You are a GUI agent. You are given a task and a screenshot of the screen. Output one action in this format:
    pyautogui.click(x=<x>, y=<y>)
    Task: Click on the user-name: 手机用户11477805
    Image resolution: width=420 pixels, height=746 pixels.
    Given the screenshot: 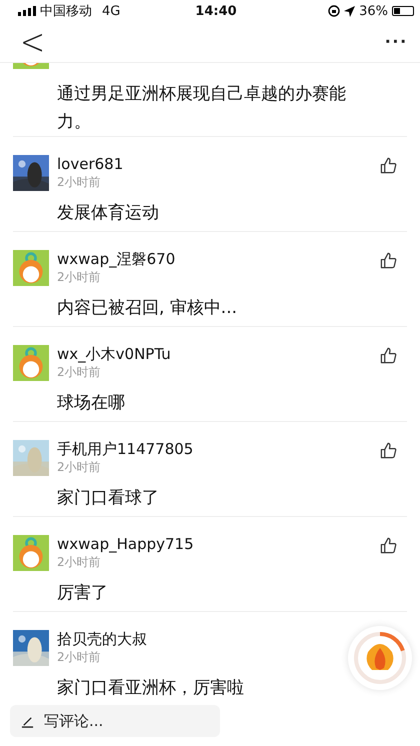 What is the action you would take?
    pyautogui.click(x=125, y=449)
    